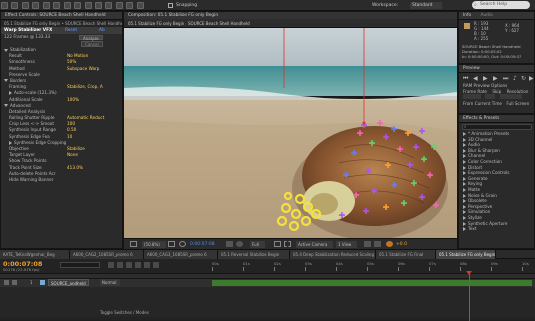 The height and width of the screenshot is (321, 535). I want to click on graph-editor-icon, so click(156, 265).